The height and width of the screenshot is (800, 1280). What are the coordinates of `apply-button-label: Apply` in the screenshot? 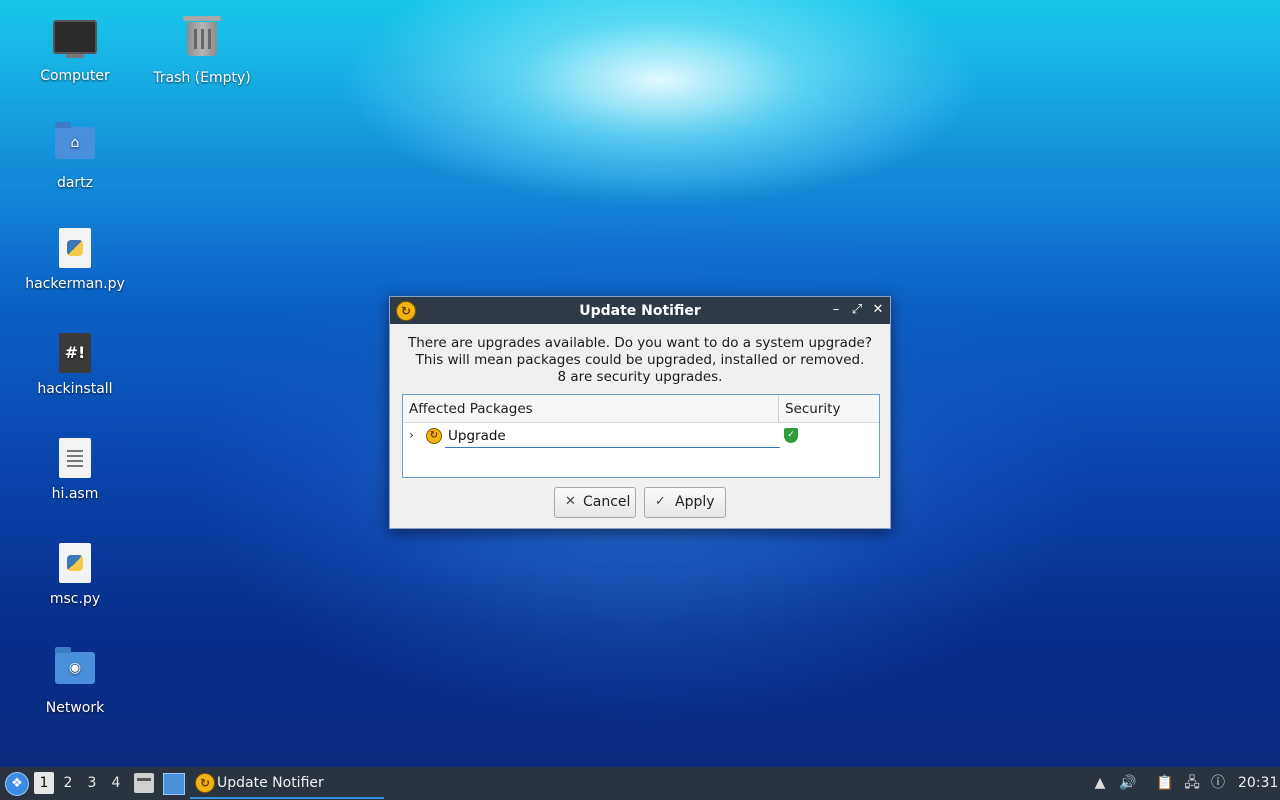 It's located at (695, 502).